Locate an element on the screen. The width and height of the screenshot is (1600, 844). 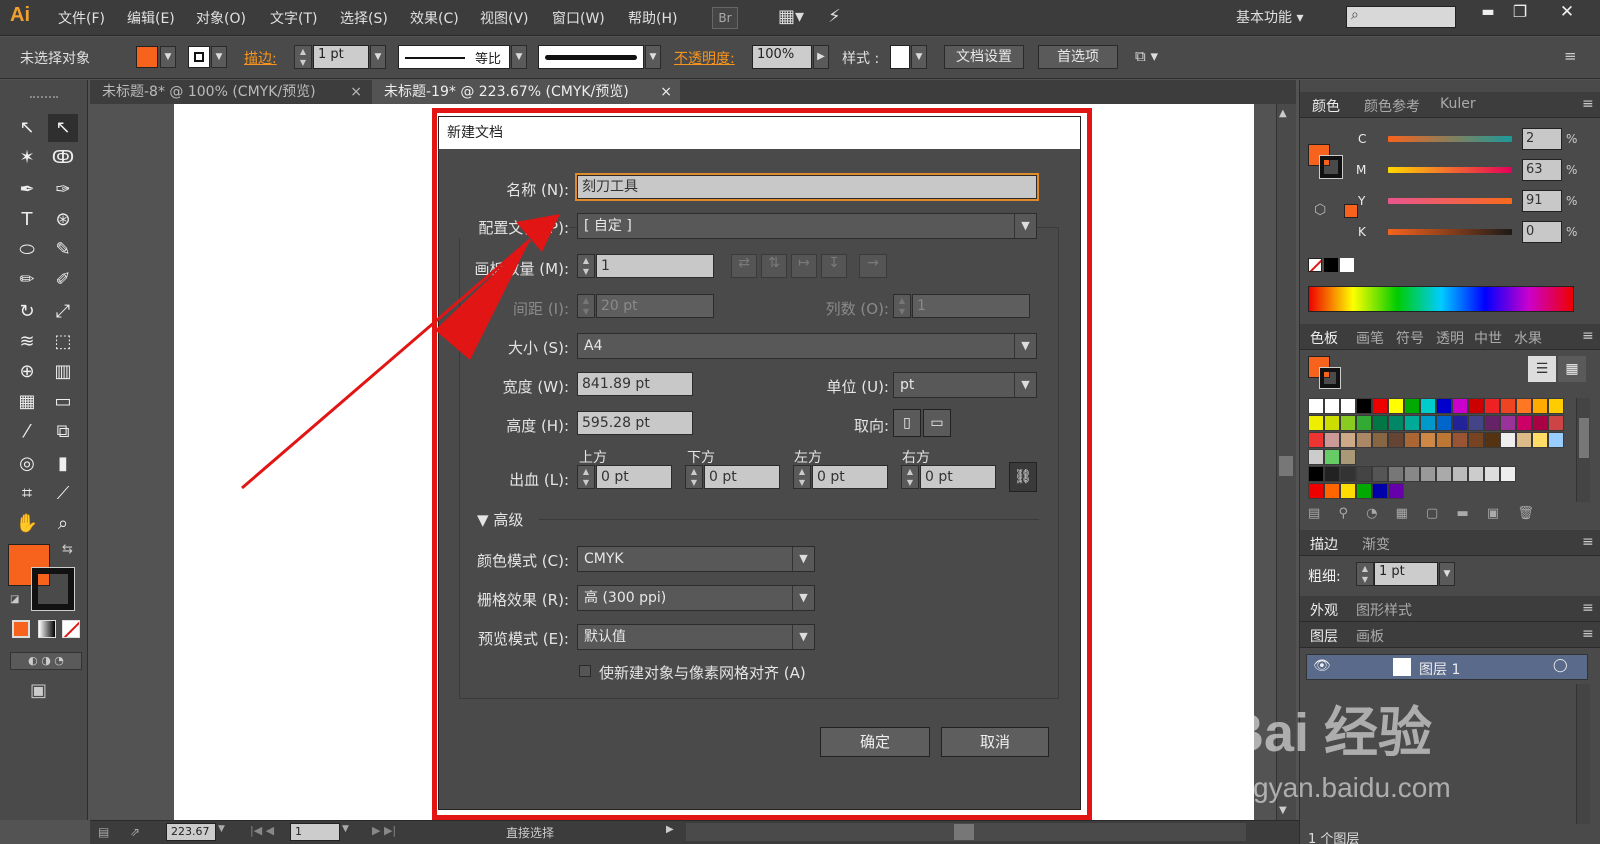
style-chevron-down-icon: ▼ is located at coordinates (919, 57).